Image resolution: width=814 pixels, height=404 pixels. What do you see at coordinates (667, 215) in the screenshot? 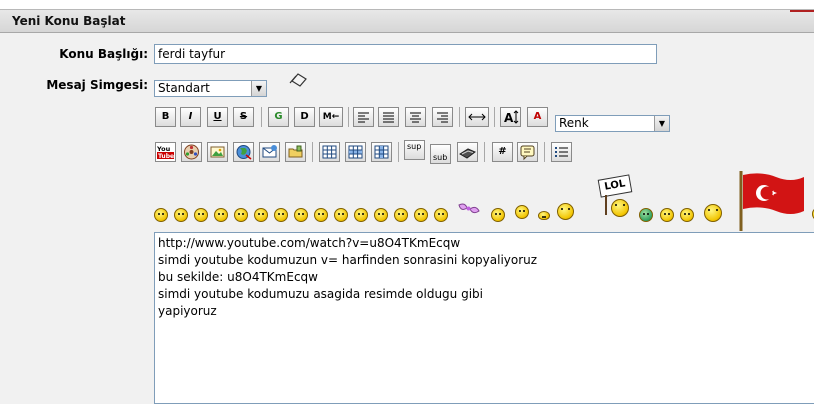
I see `devil-smiley-icon` at bounding box center [667, 215].